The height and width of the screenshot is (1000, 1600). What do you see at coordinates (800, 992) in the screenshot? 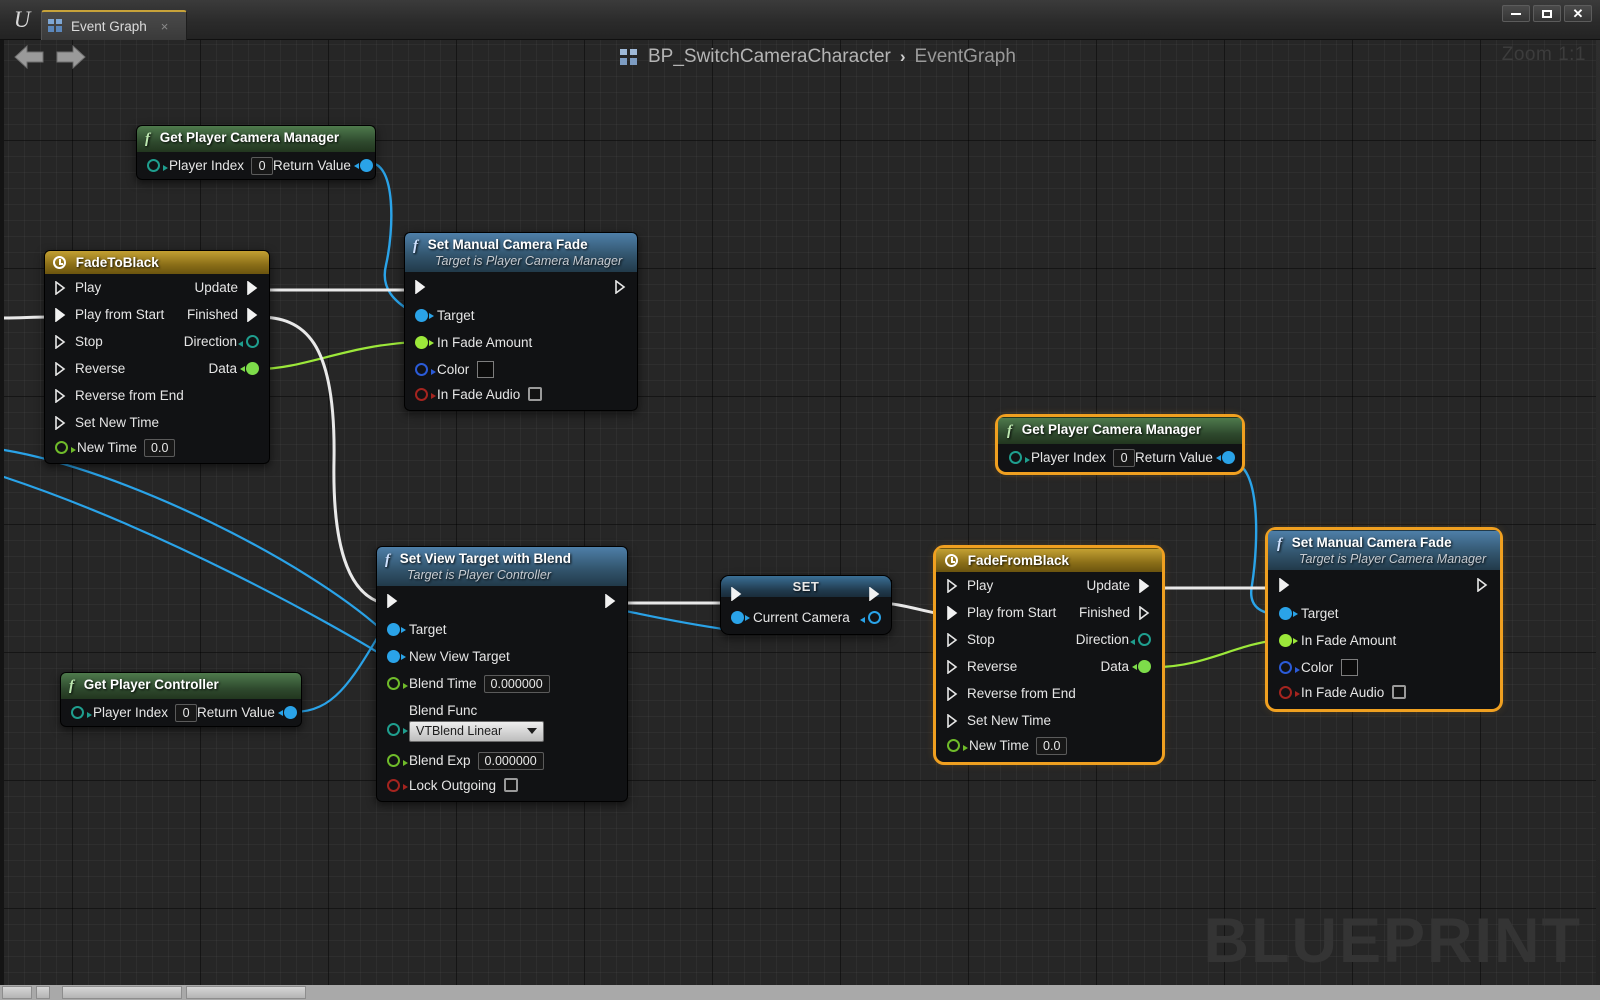
I see `taskbar` at bounding box center [800, 992].